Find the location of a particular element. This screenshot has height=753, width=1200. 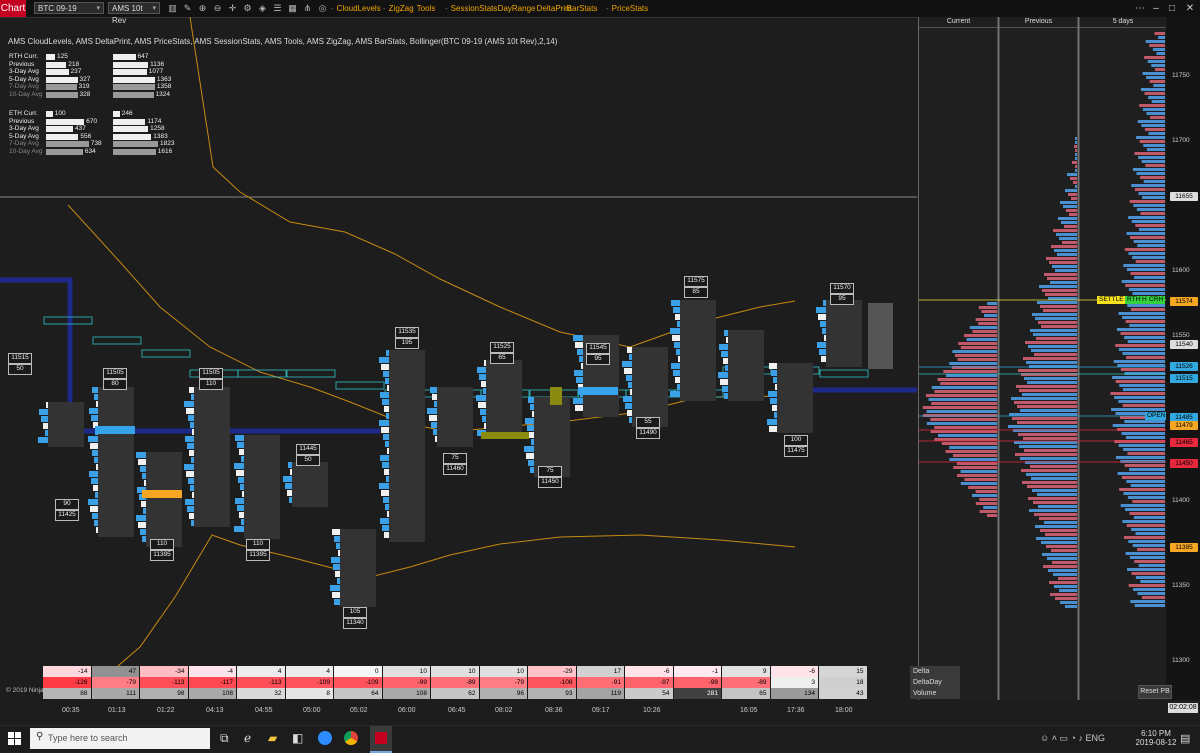

indicator-button: - Tools is located at coordinates (423, 8).